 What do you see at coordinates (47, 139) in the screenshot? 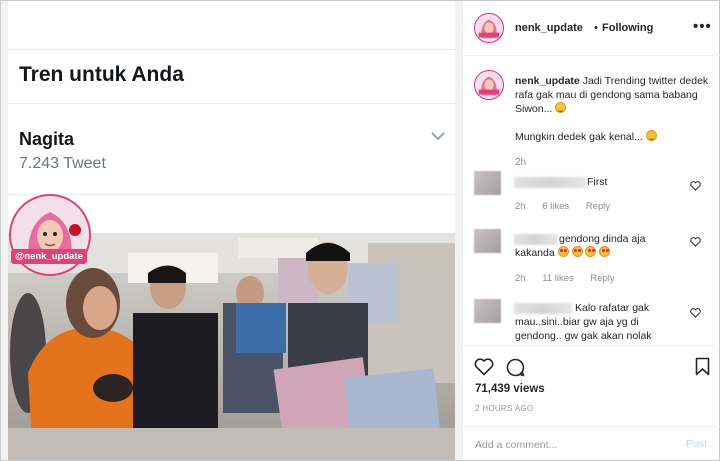
I see `trend-name: Nagita` at bounding box center [47, 139].